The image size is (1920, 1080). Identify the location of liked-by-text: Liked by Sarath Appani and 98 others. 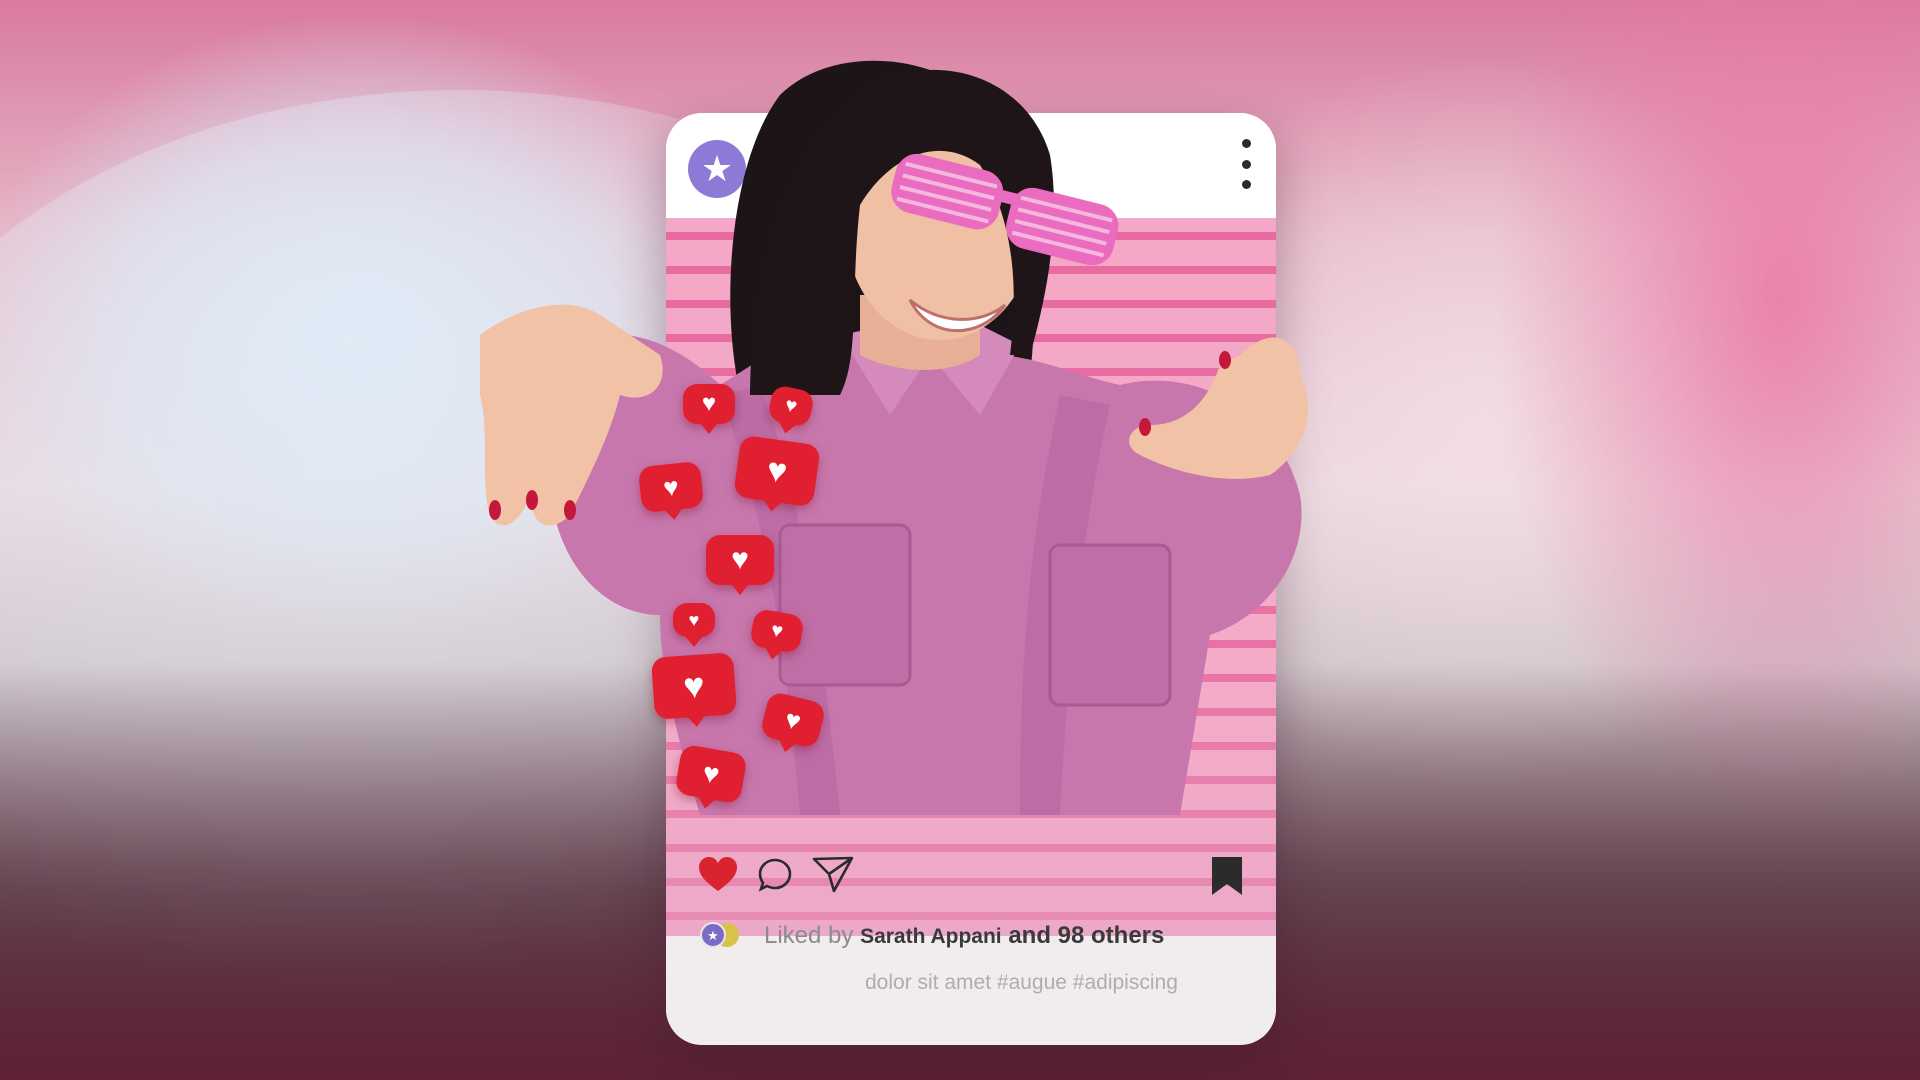
(964, 936).